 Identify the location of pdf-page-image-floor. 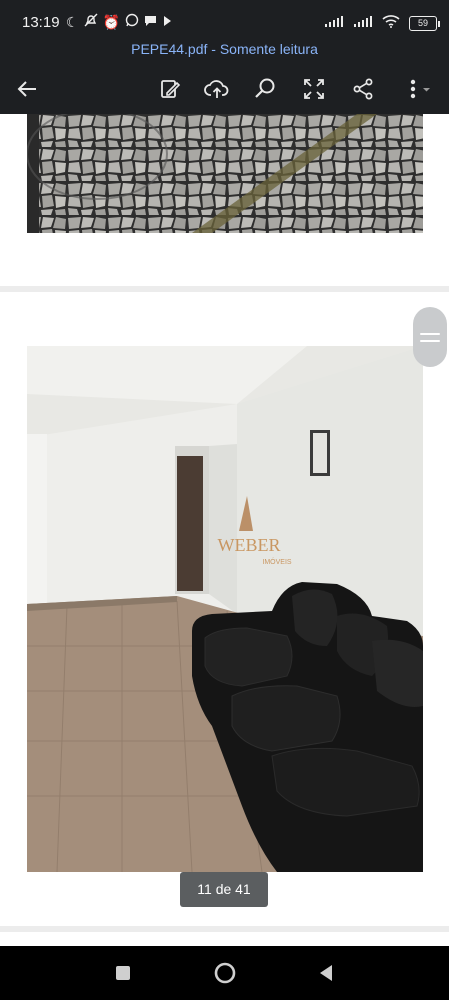
(225, 173).